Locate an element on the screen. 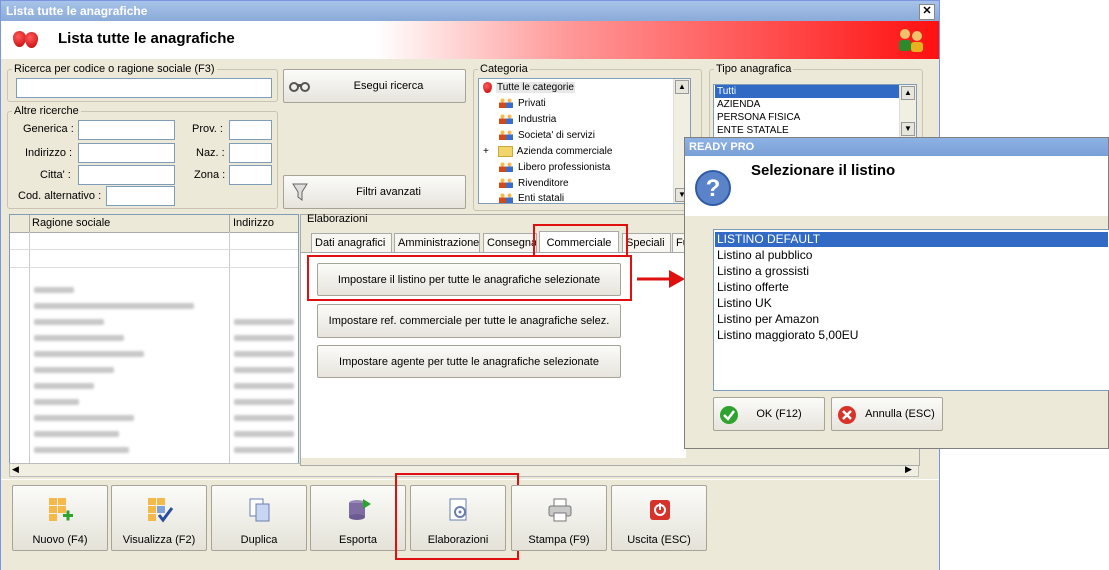 Image resolution: width=1109 pixels, height=570 pixels. search-input is located at coordinates (144, 88).